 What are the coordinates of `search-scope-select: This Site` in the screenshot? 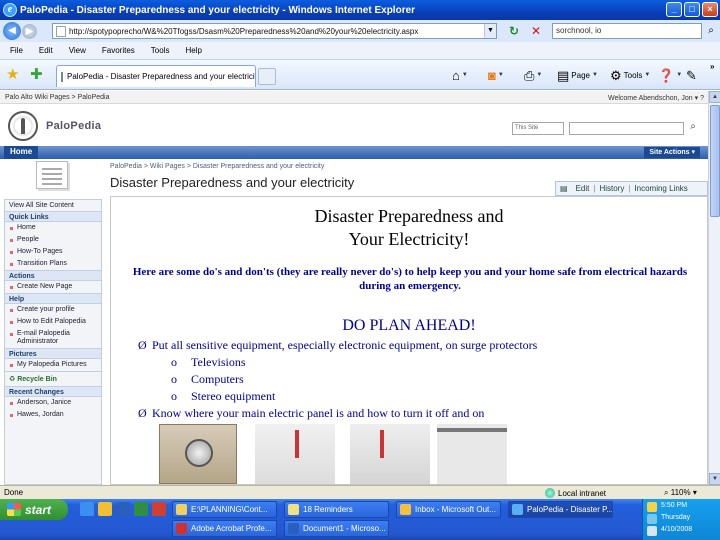 It's located at (538, 128).